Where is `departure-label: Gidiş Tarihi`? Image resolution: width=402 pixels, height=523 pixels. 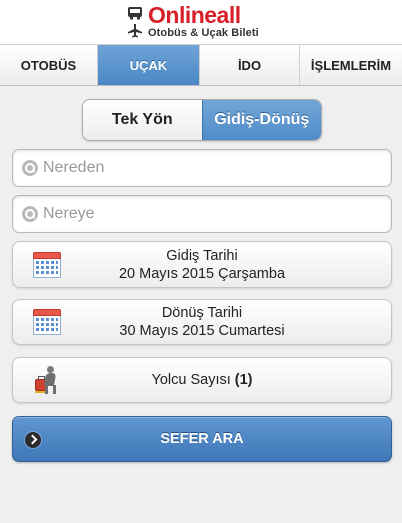
departure-label: Gidiş Tarihi is located at coordinates (202, 255).